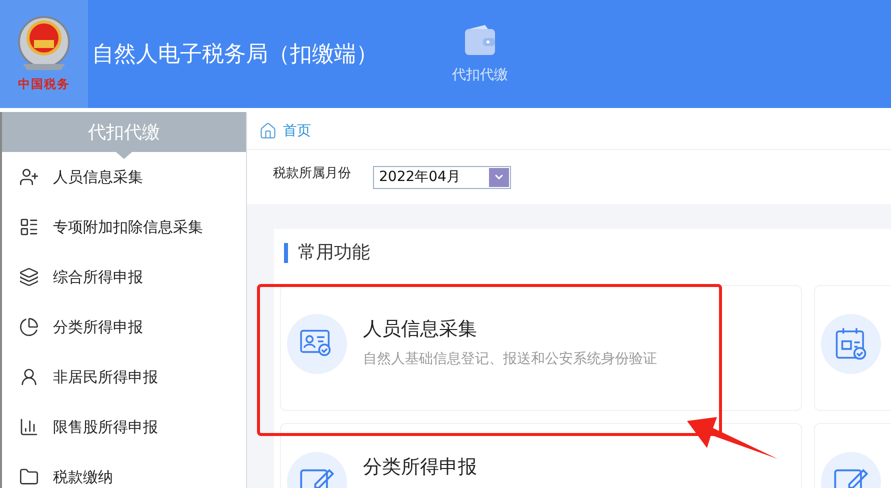  Describe the element at coordinates (420, 467) in the screenshot. I see `card-title: 分类所得申报` at that location.